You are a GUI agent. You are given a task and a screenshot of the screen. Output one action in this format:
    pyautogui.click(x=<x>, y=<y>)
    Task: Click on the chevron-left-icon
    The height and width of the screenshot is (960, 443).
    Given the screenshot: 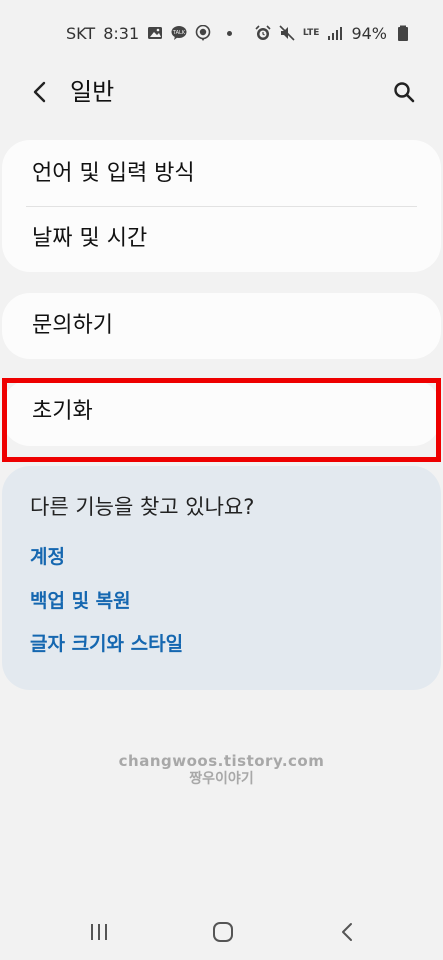 What is the action you would take?
    pyautogui.click(x=39, y=92)
    